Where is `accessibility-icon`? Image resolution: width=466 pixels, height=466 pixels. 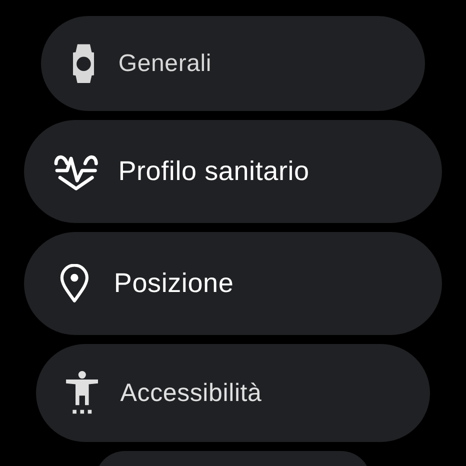
accessibility-icon is located at coordinates (82, 393).